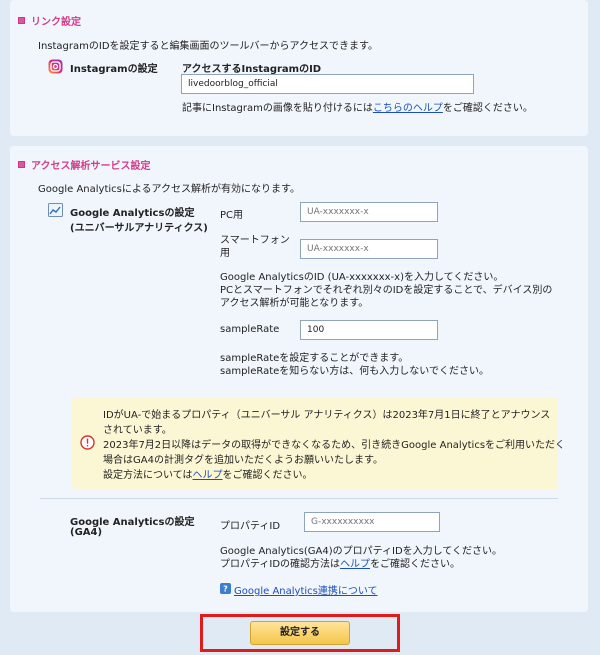 The width and height of the screenshot is (600, 655). What do you see at coordinates (252, 69) in the screenshot?
I see `instagram-id-header: アクセスするInstagramのID` at bounding box center [252, 69].